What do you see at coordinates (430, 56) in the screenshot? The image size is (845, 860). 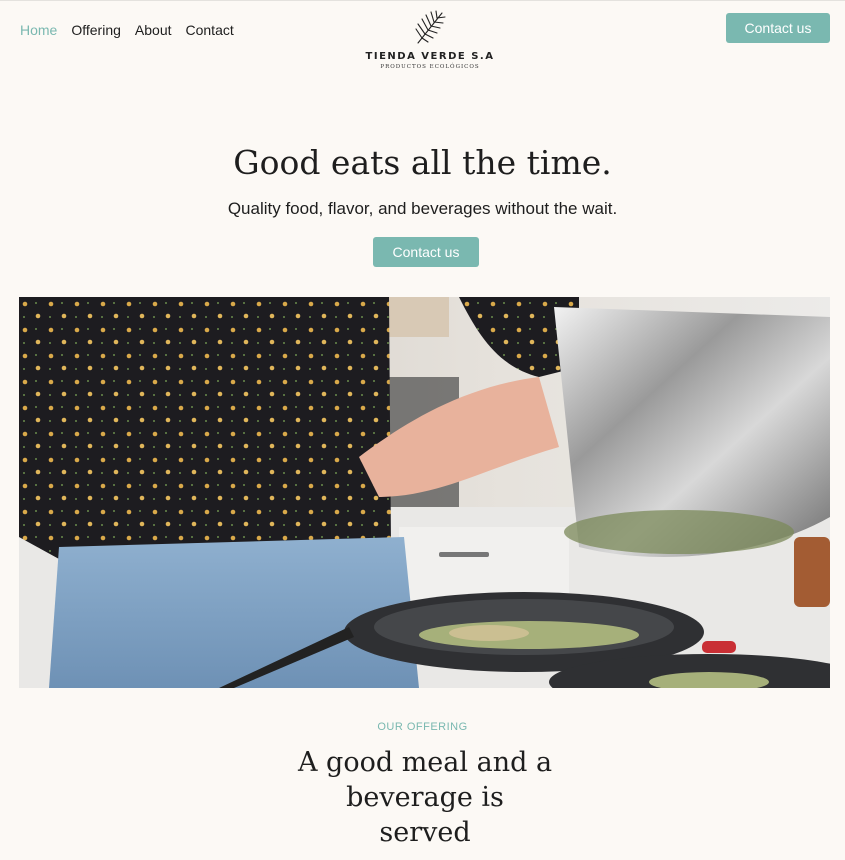 I see `brand-name: TIENDA VERDE S.A` at bounding box center [430, 56].